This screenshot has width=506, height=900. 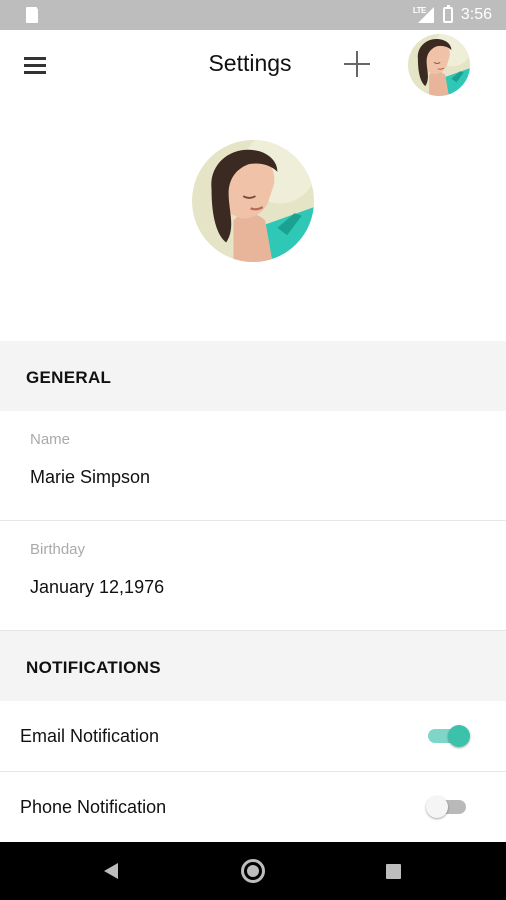 What do you see at coordinates (253, 807) in the screenshot?
I see `phone-notification-row: Phone Notification` at bounding box center [253, 807].